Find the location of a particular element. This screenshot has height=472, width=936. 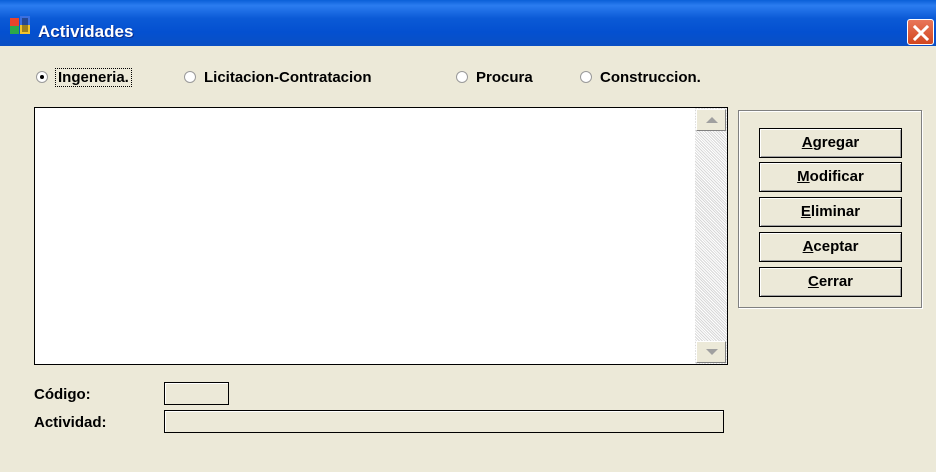

radio-label-ingeneria: Ingeneria. is located at coordinates (93, 77).